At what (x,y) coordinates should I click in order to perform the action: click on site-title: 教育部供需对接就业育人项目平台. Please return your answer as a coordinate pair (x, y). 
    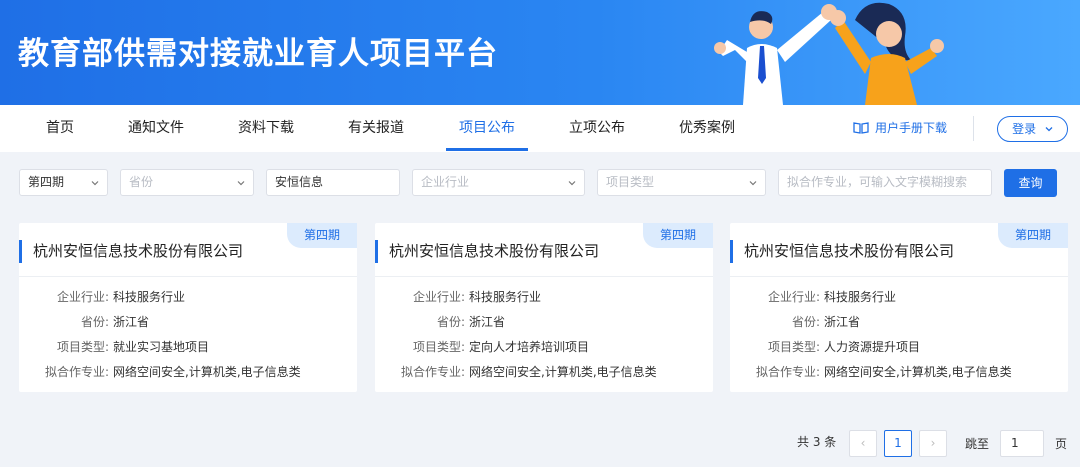
    Looking at the image, I should click on (258, 54).